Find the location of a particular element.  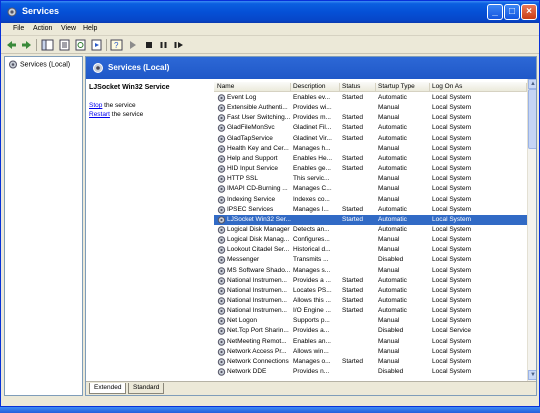

close-button: × is located at coordinates (529, 12).